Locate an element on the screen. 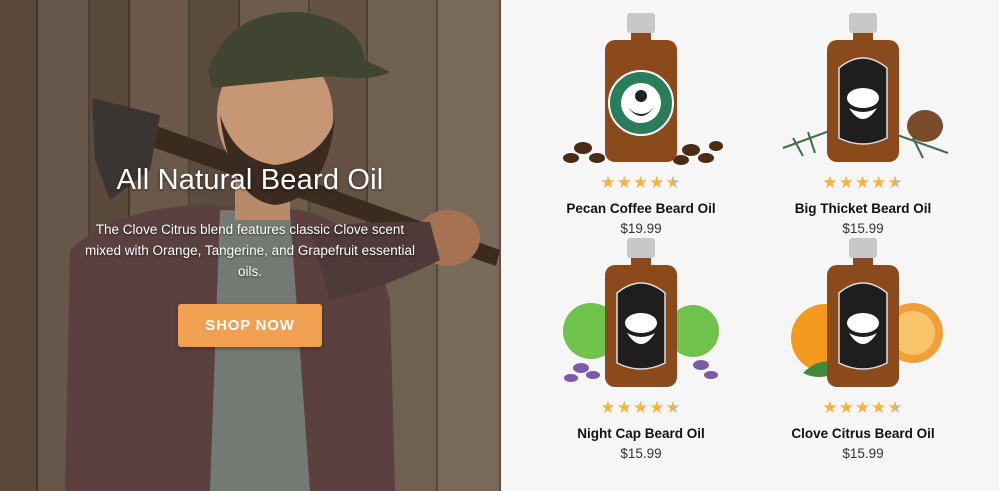 The image size is (999, 491). night-cap-bottle-image is located at coordinates (641, 313).